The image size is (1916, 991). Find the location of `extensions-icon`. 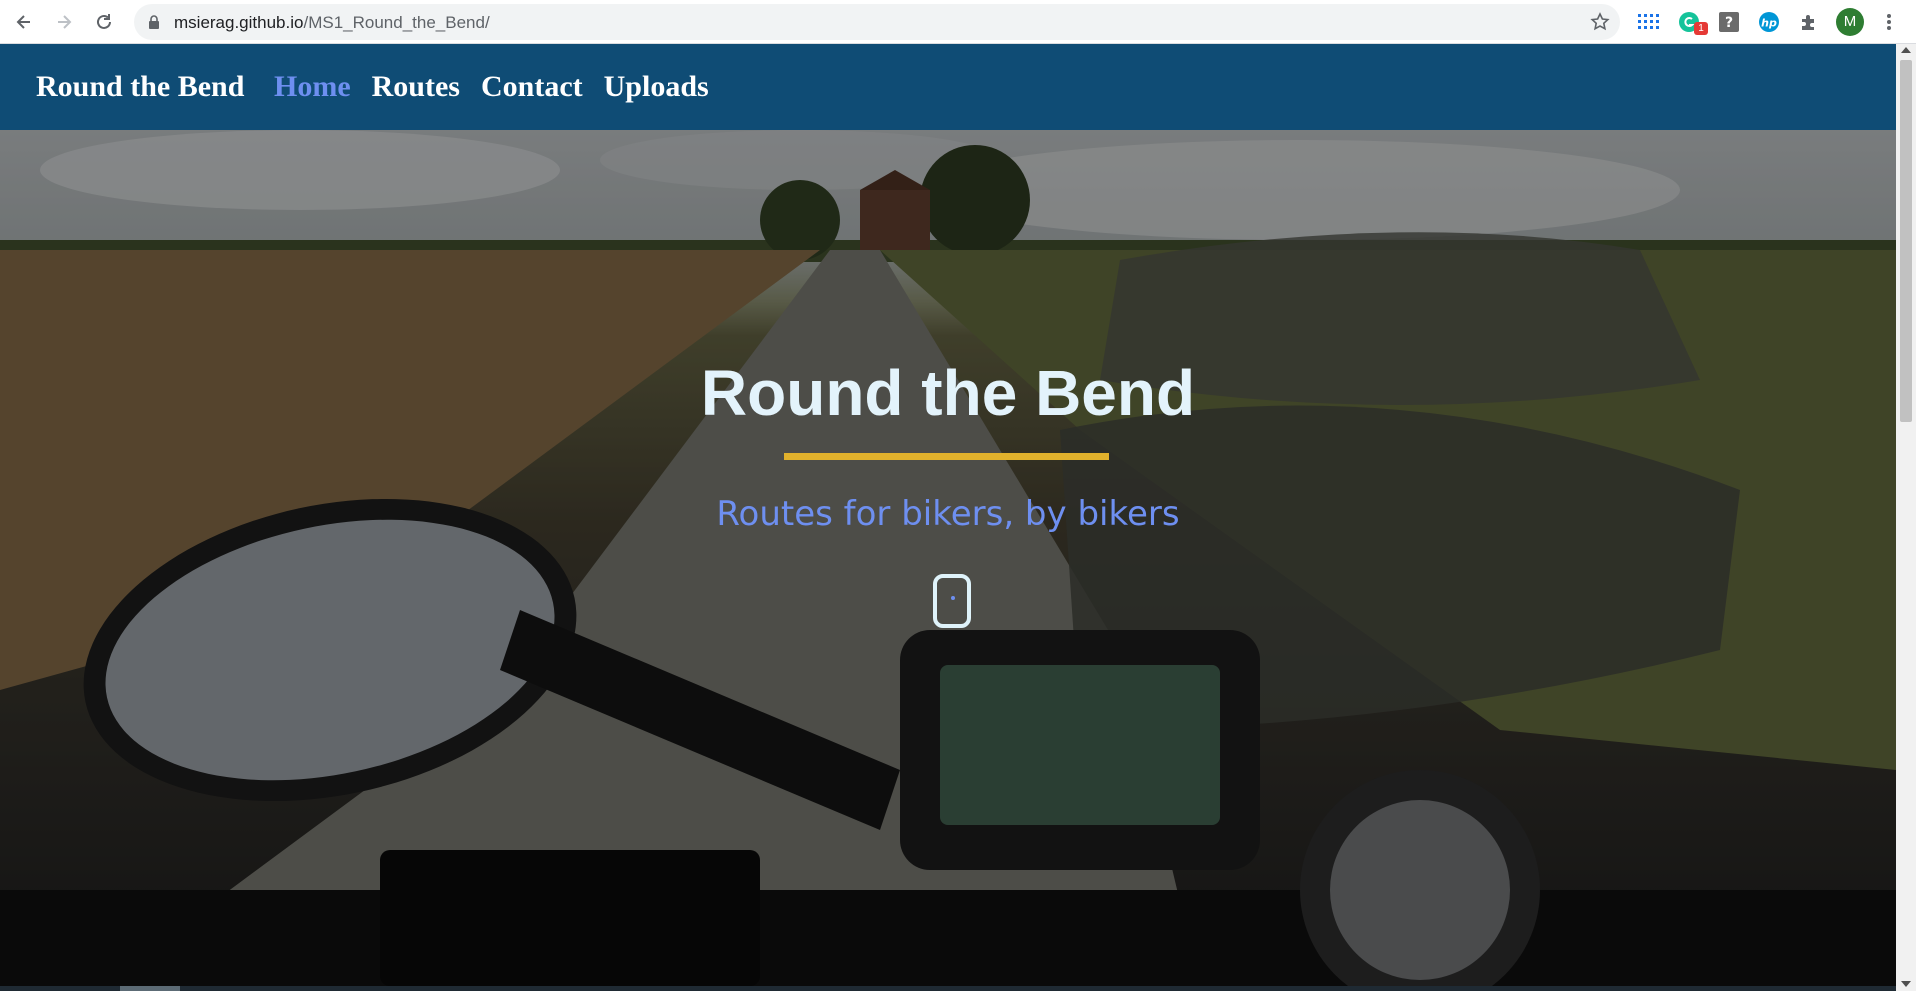

extensions-icon is located at coordinates (1809, 22).